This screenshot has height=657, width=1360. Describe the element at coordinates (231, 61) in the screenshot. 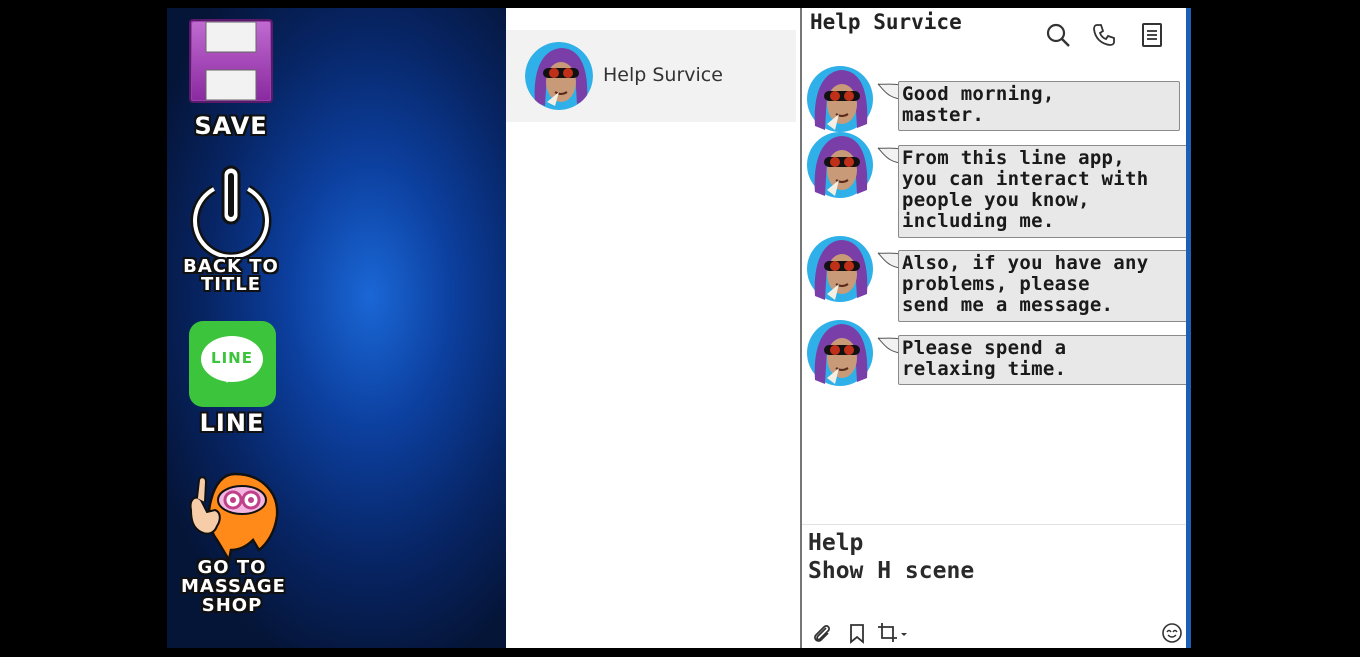

I see `floppy-disk-icon` at that location.